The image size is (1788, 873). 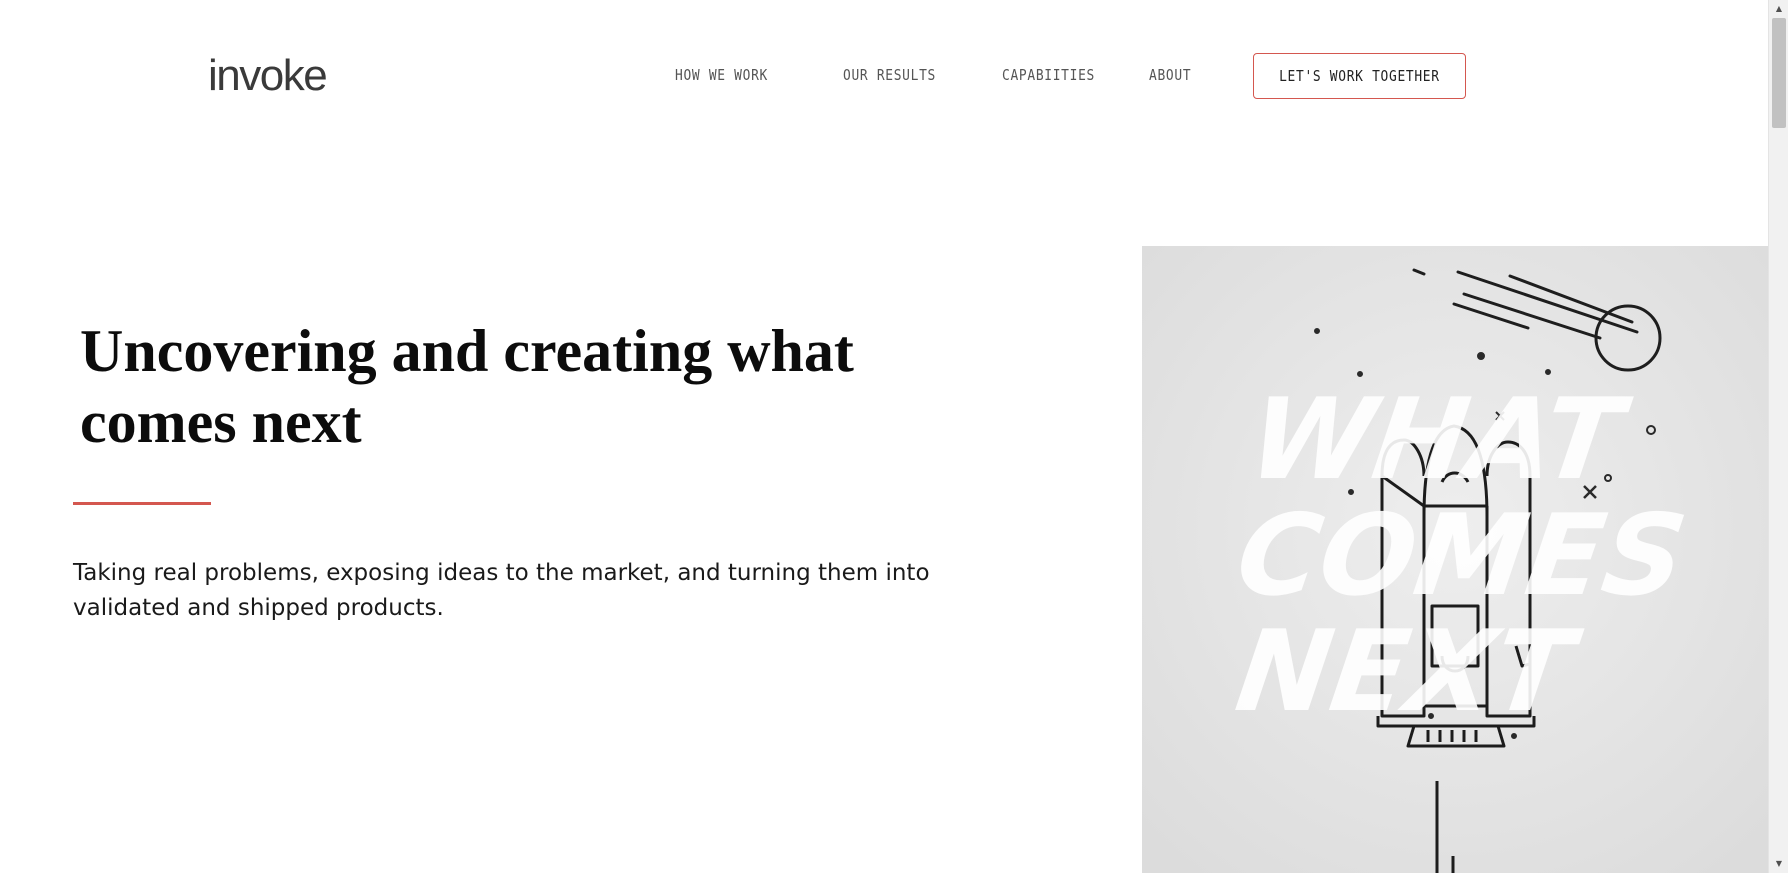 I want to click on lets-work-together-button: LET'S WORK TOGETHER, so click(x=1359, y=76).